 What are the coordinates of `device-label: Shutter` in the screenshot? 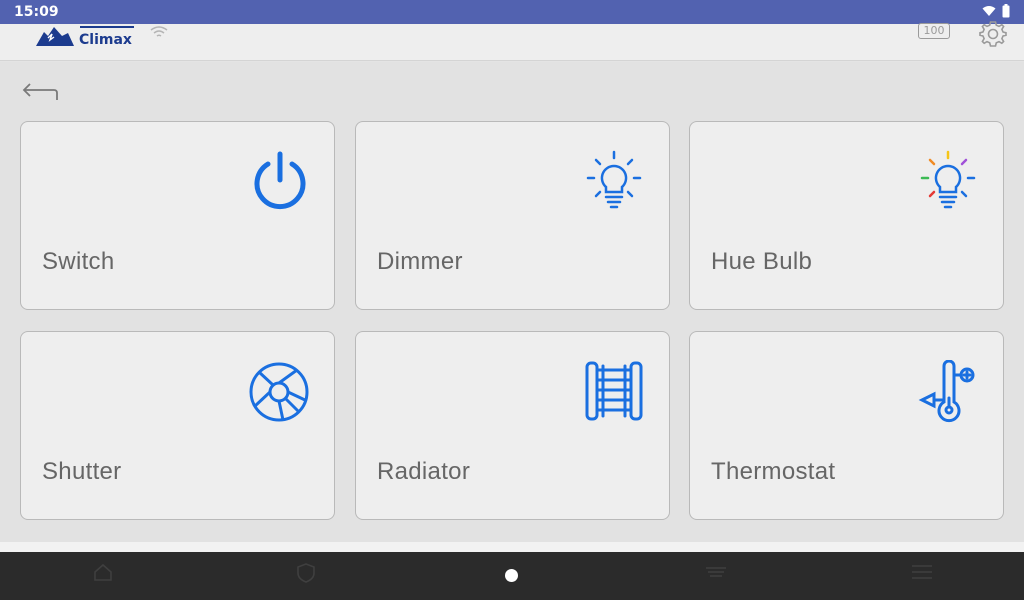 It's located at (82, 471).